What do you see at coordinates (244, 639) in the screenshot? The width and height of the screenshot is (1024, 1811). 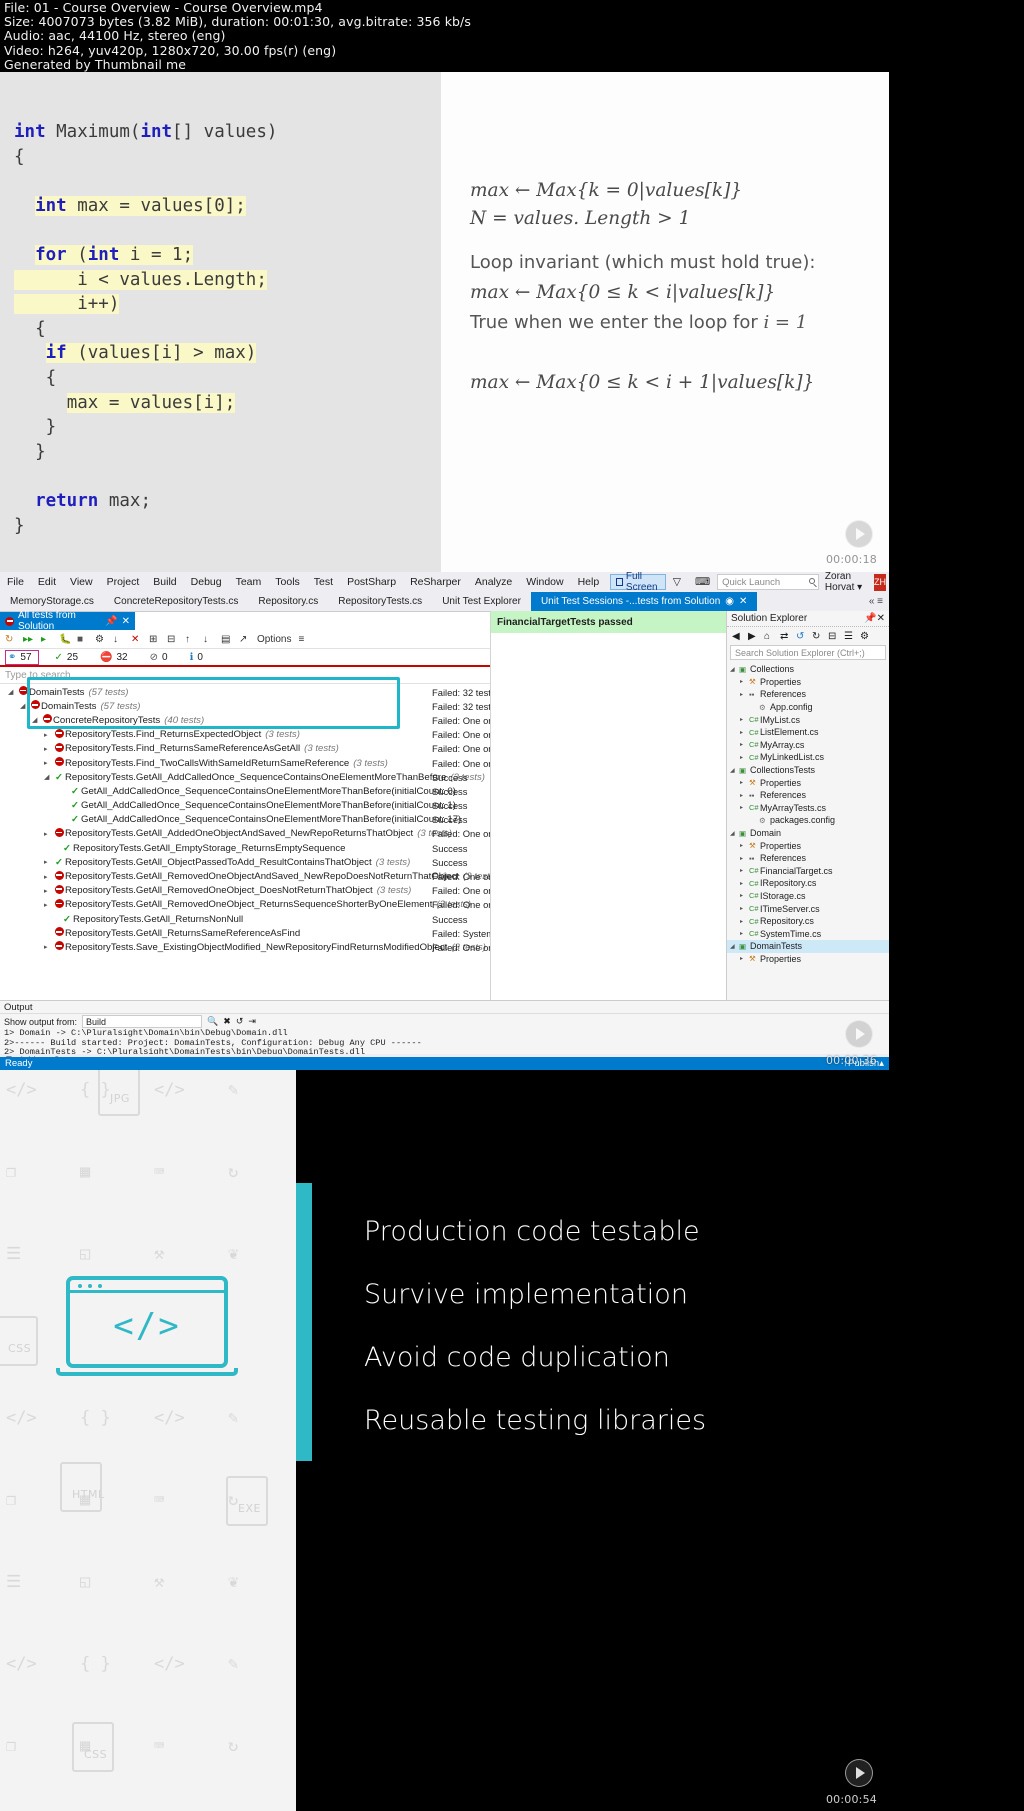 I see `export-icon: ↗` at bounding box center [244, 639].